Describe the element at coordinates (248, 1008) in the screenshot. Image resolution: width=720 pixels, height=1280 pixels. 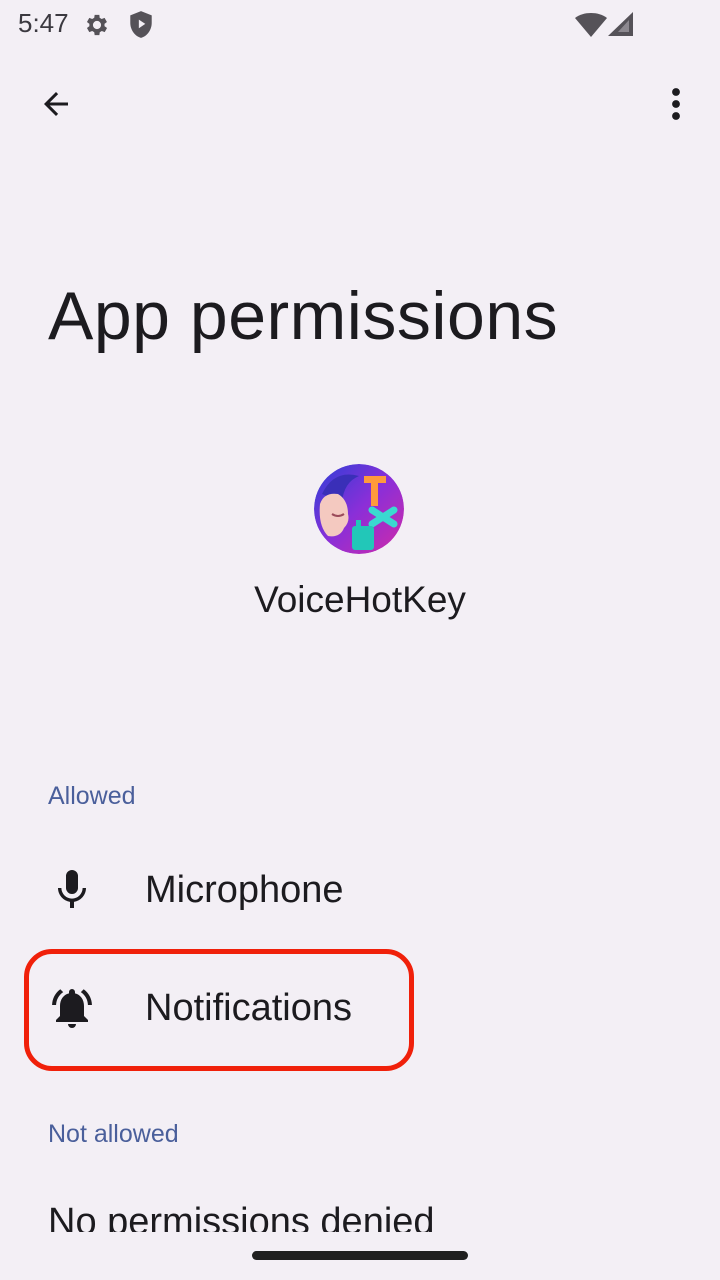
I see `permission-label: Notifications` at that location.